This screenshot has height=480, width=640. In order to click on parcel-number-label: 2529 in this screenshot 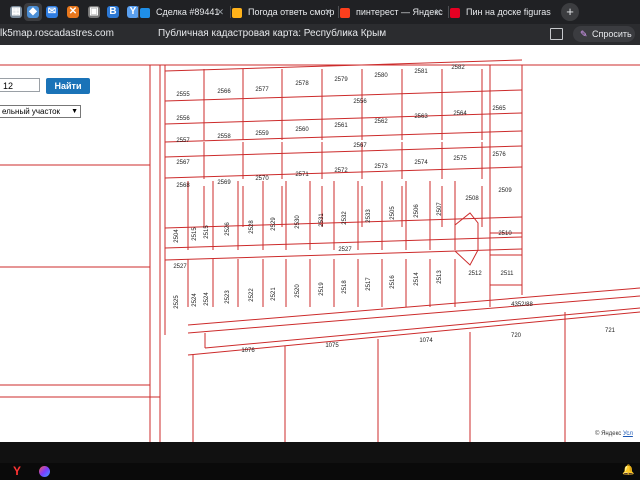, I will do `click(274, 224)`.